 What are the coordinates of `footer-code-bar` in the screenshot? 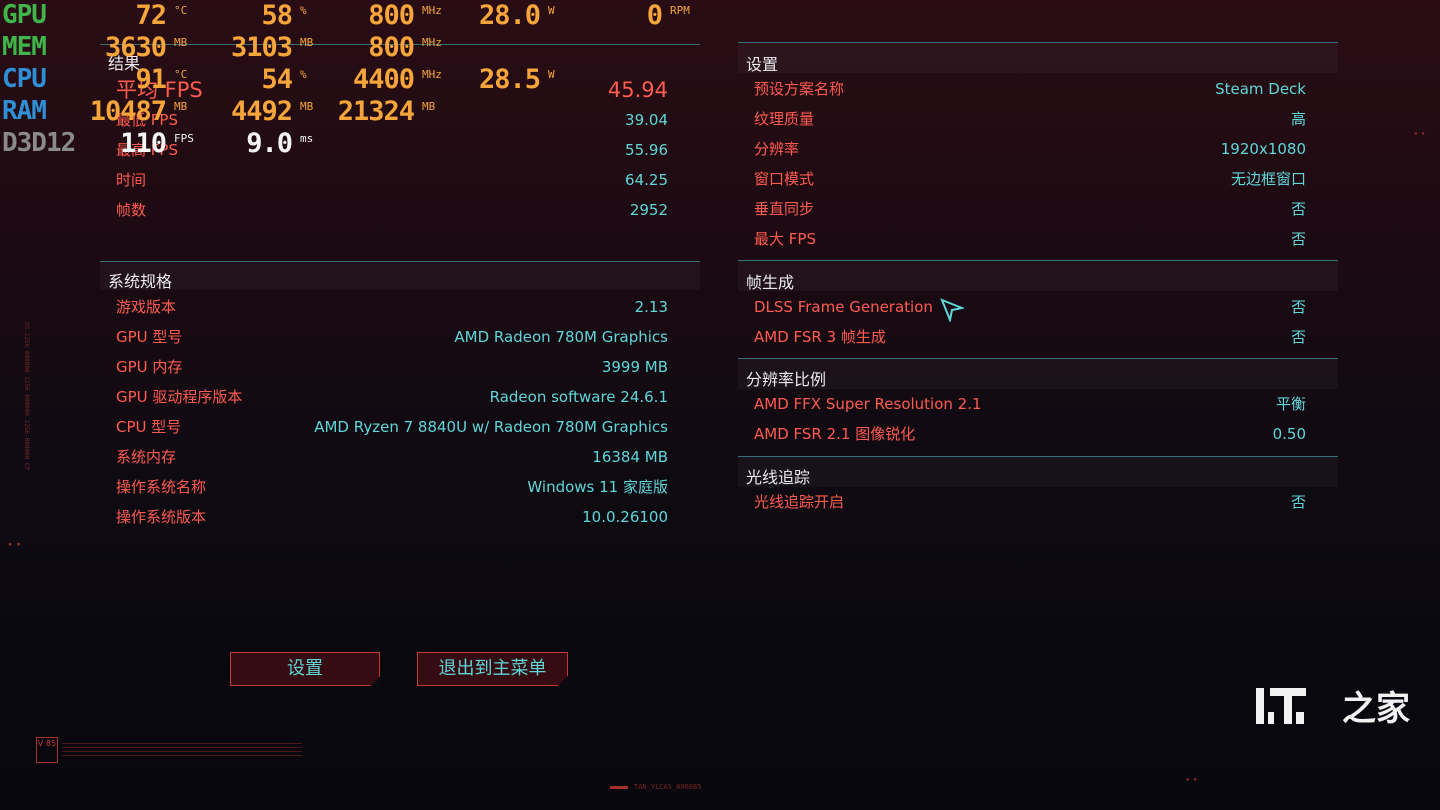 It's located at (619, 787).